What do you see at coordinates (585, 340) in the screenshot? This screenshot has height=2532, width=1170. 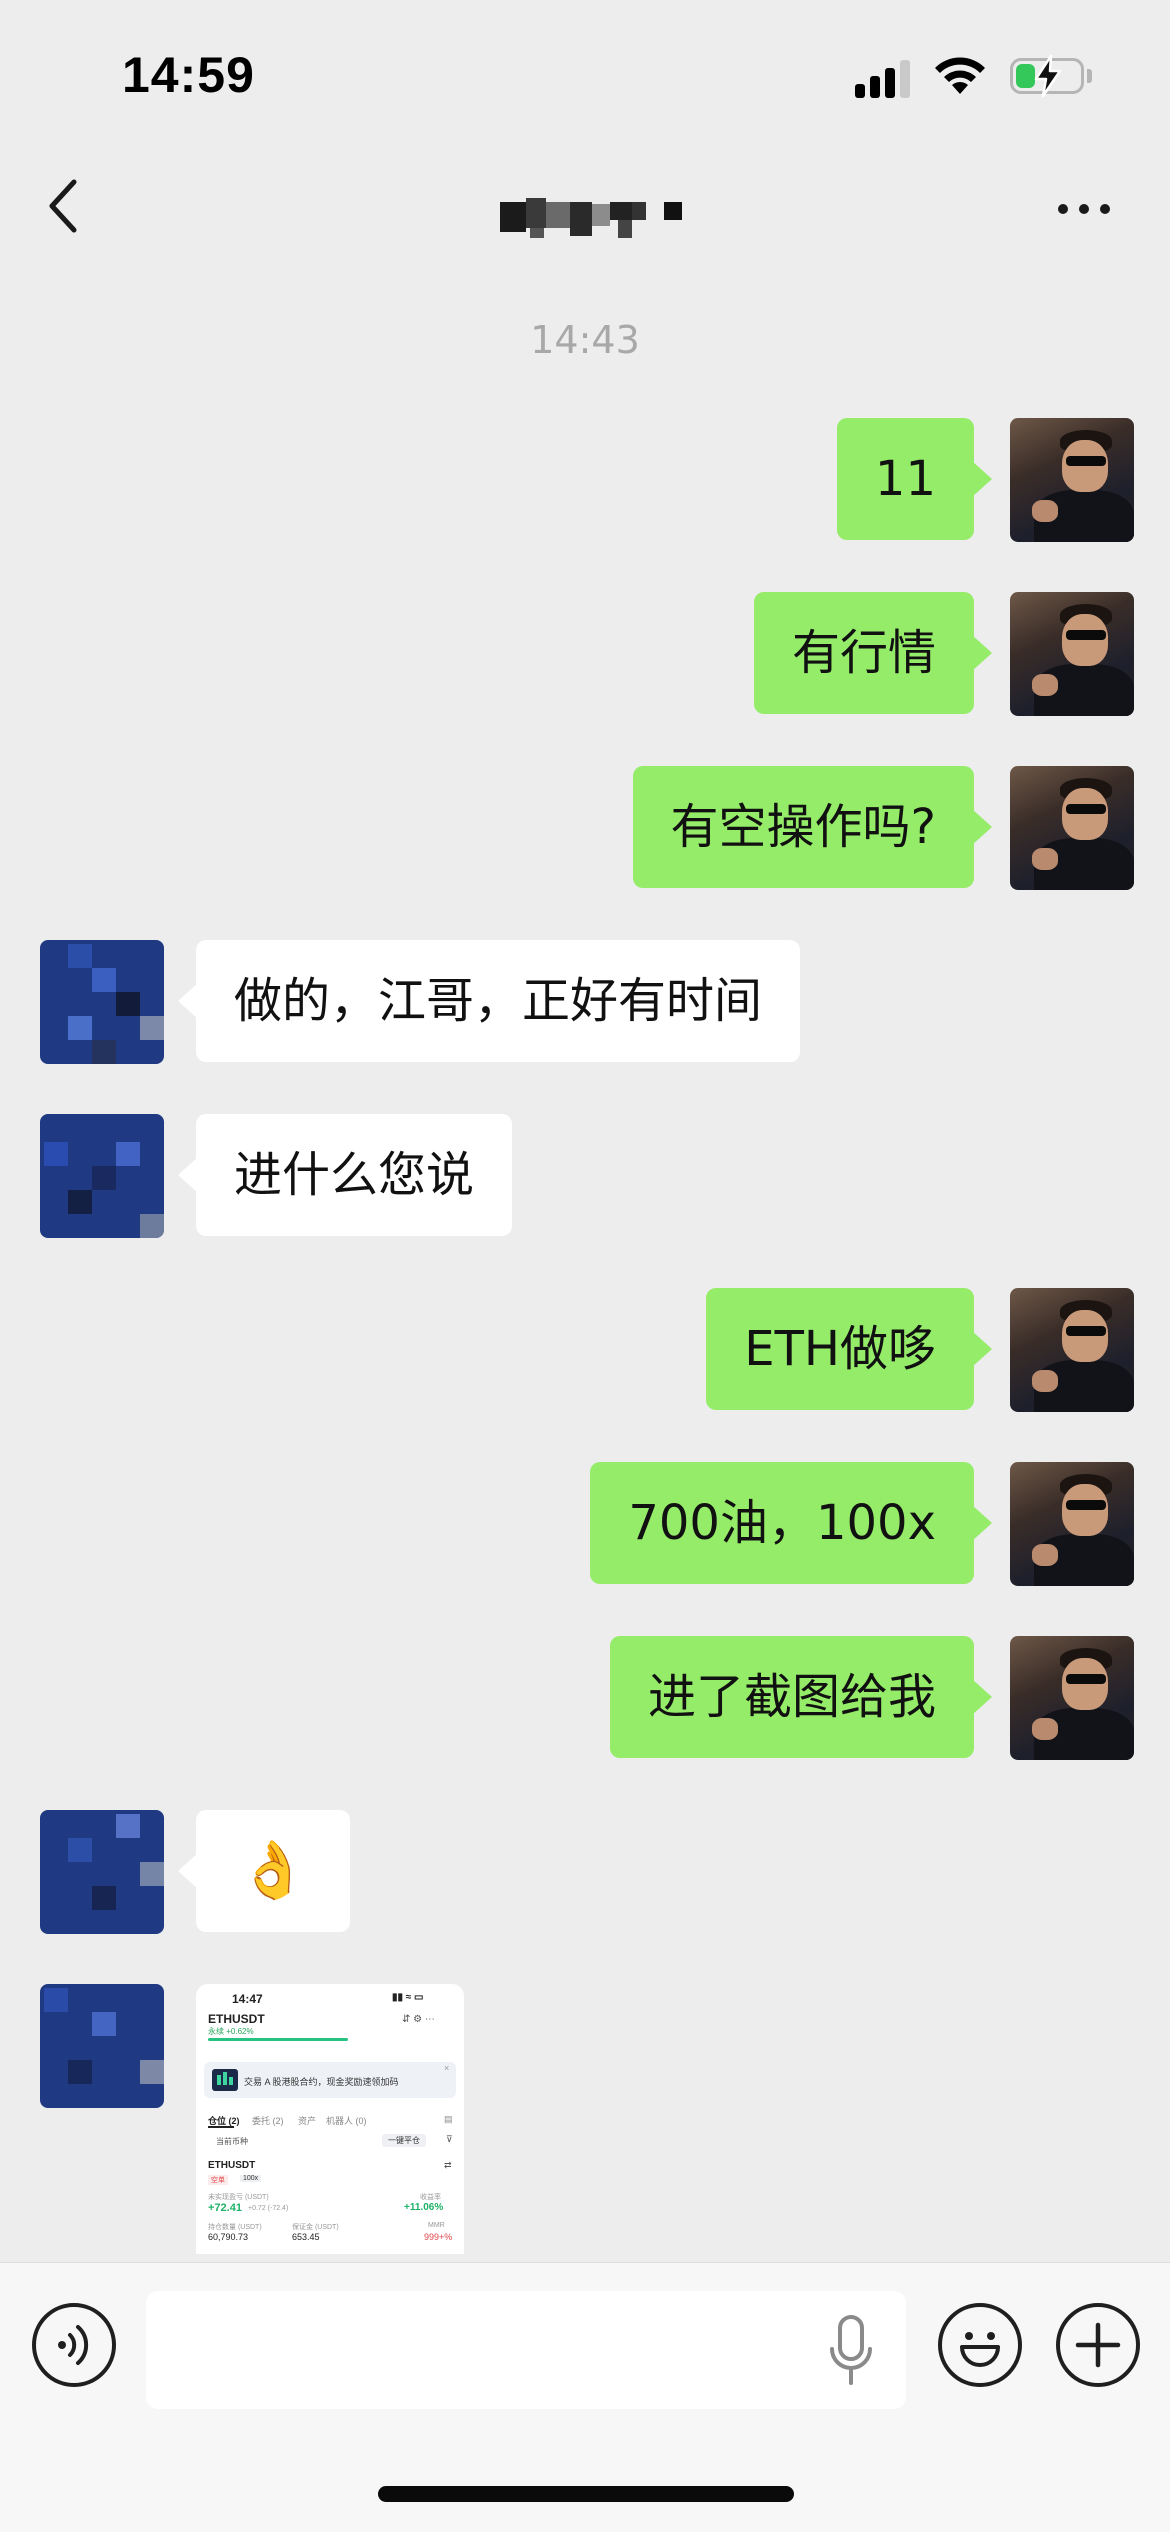 I see `message-timestamp: 14:43` at bounding box center [585, 340].